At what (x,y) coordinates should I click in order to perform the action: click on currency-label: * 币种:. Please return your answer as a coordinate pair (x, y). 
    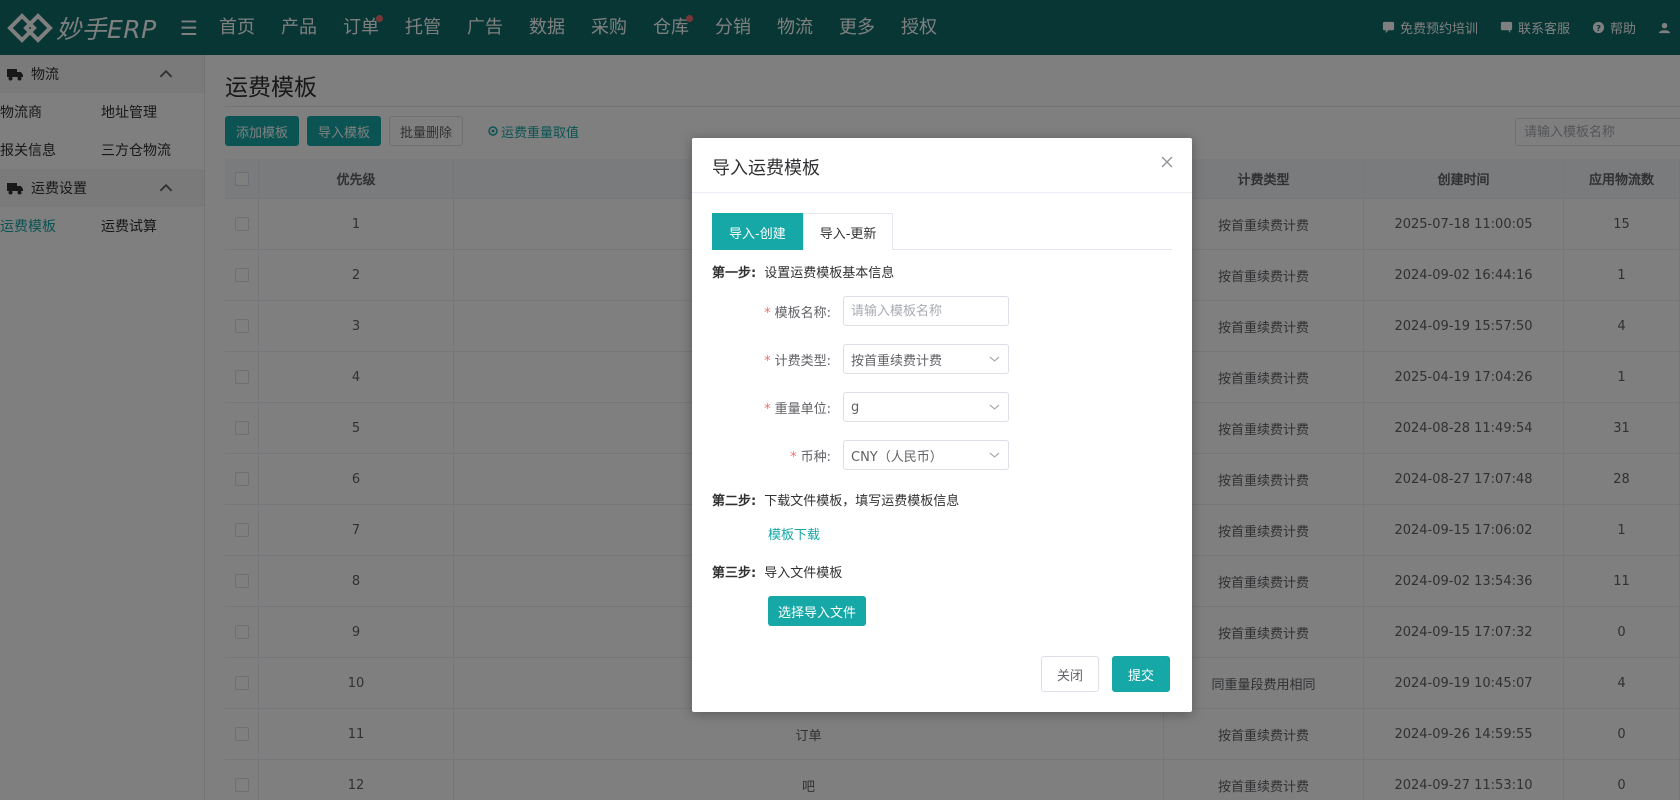
    Looking at the image, I should click on (810, 457).